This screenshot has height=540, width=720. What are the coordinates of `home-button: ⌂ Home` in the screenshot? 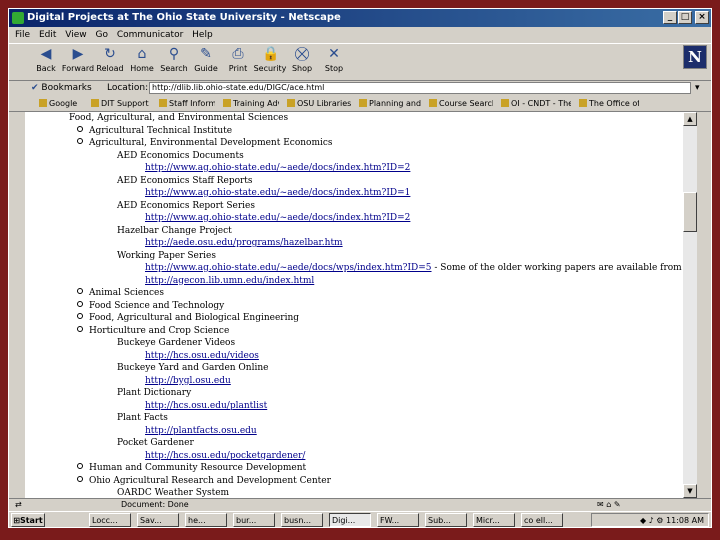 It's located at (142, 62).